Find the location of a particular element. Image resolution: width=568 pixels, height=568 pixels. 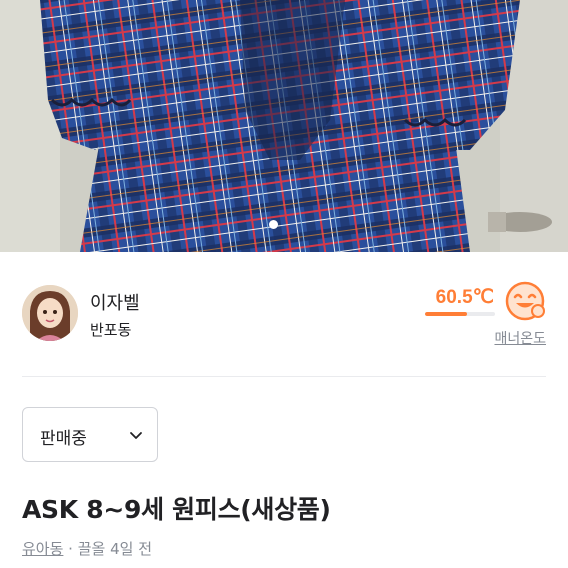

avatar is located at coordinates (50, 313).